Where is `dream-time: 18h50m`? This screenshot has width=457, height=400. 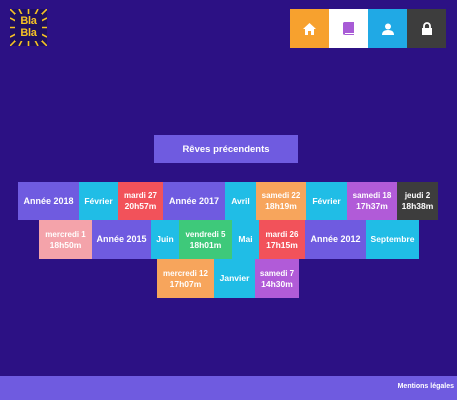
dream-time: 18h50m is located at coordinates (65, 244).